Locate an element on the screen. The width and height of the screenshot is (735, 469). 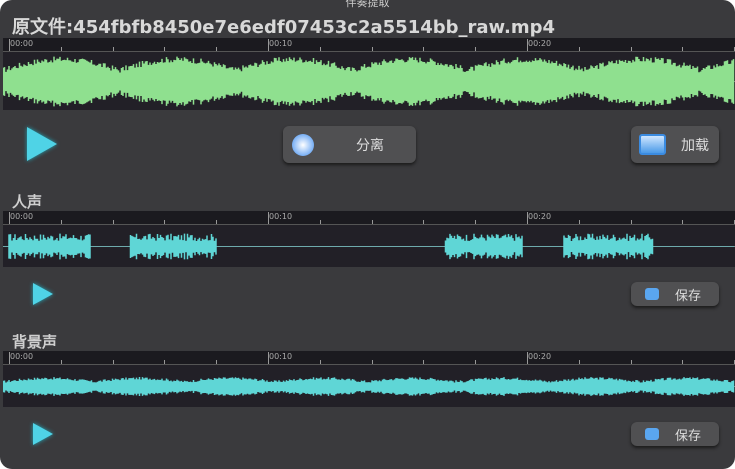
save-background-button: 保存 is located at coordinates (675, 434).